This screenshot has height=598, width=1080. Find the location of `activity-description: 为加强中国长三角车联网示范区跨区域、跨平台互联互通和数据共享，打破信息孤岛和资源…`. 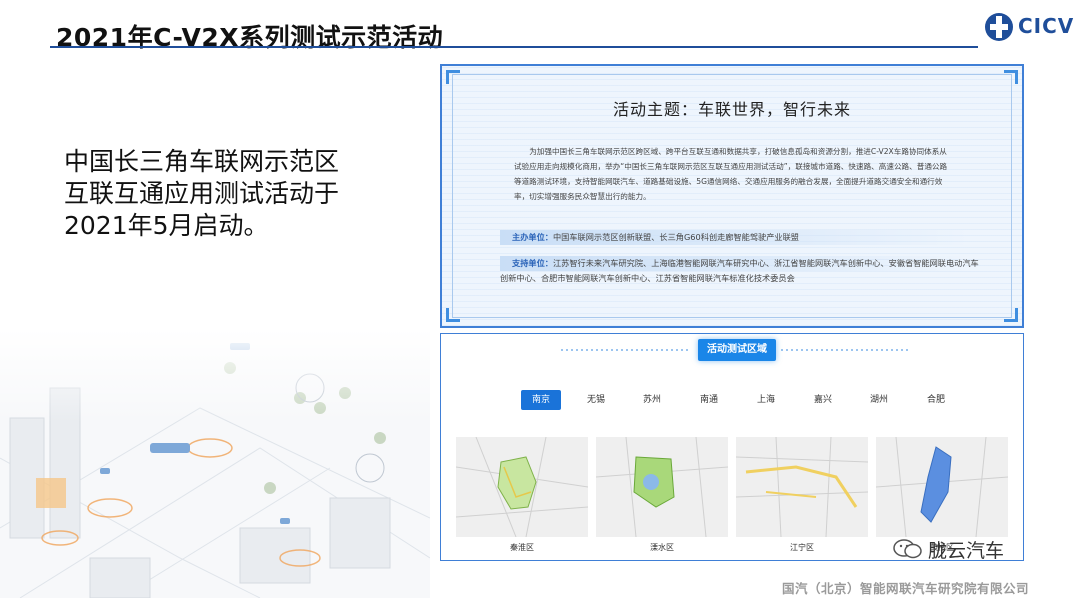

activity-description: 为加强中国长三角车联网示范区跨区域、跨平台互联互通和数据共享，打破信息孤岛和资源… is located at coordinates (731, 174).